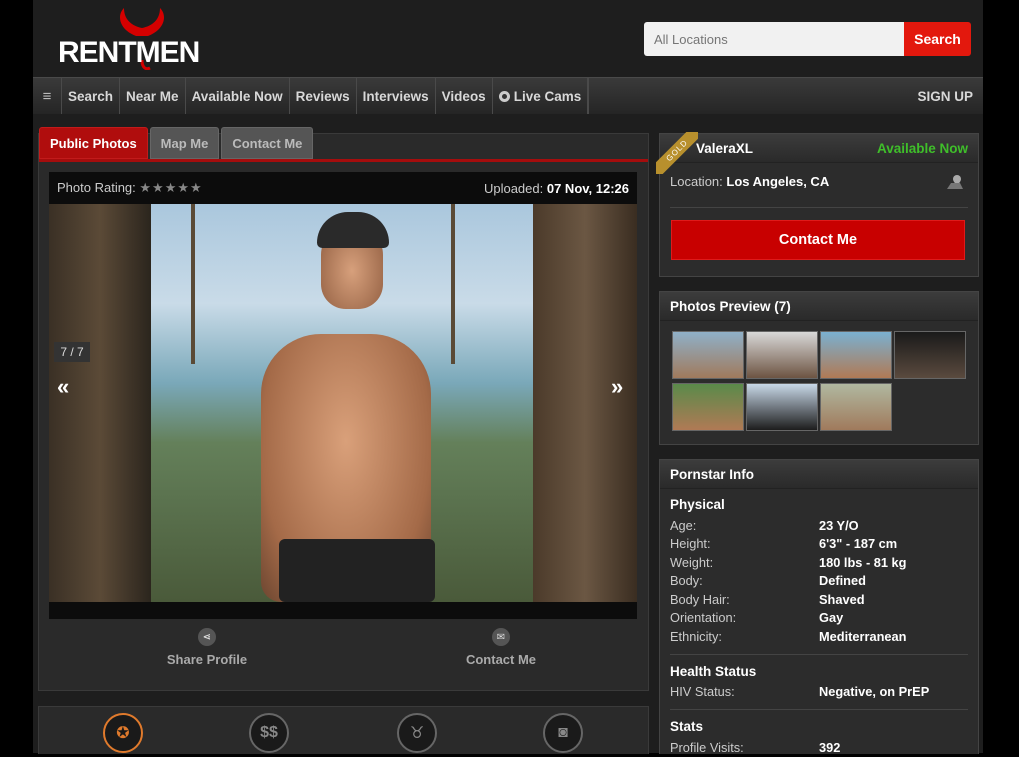 The image size is (1019, 757). Describe the element at coordinates (818, 240) in the screenshot. I see `contact-me-button: Contact Me` at that location.